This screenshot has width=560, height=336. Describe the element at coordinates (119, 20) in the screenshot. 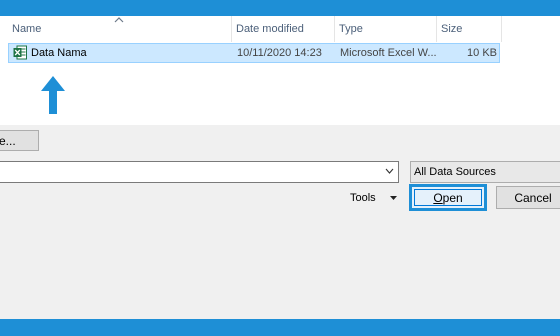

I see `sort-ascending-icon` at that location.